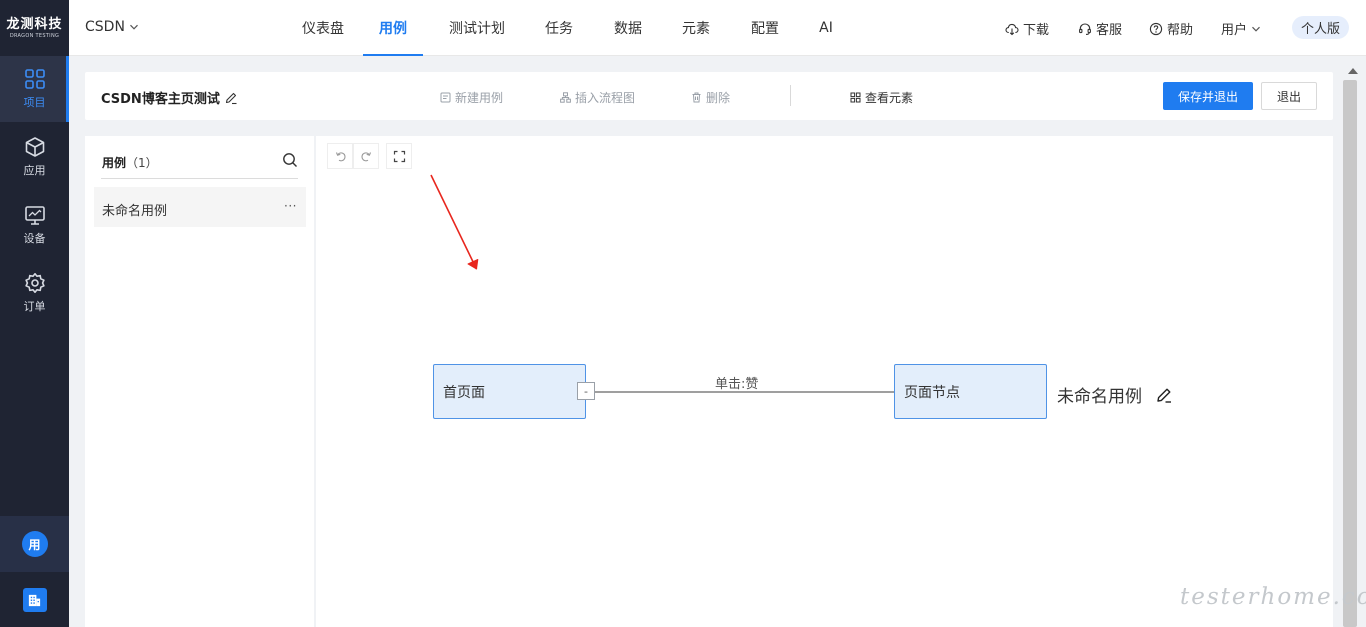  I want to click on project-name: CSDN, so click(105, 27).